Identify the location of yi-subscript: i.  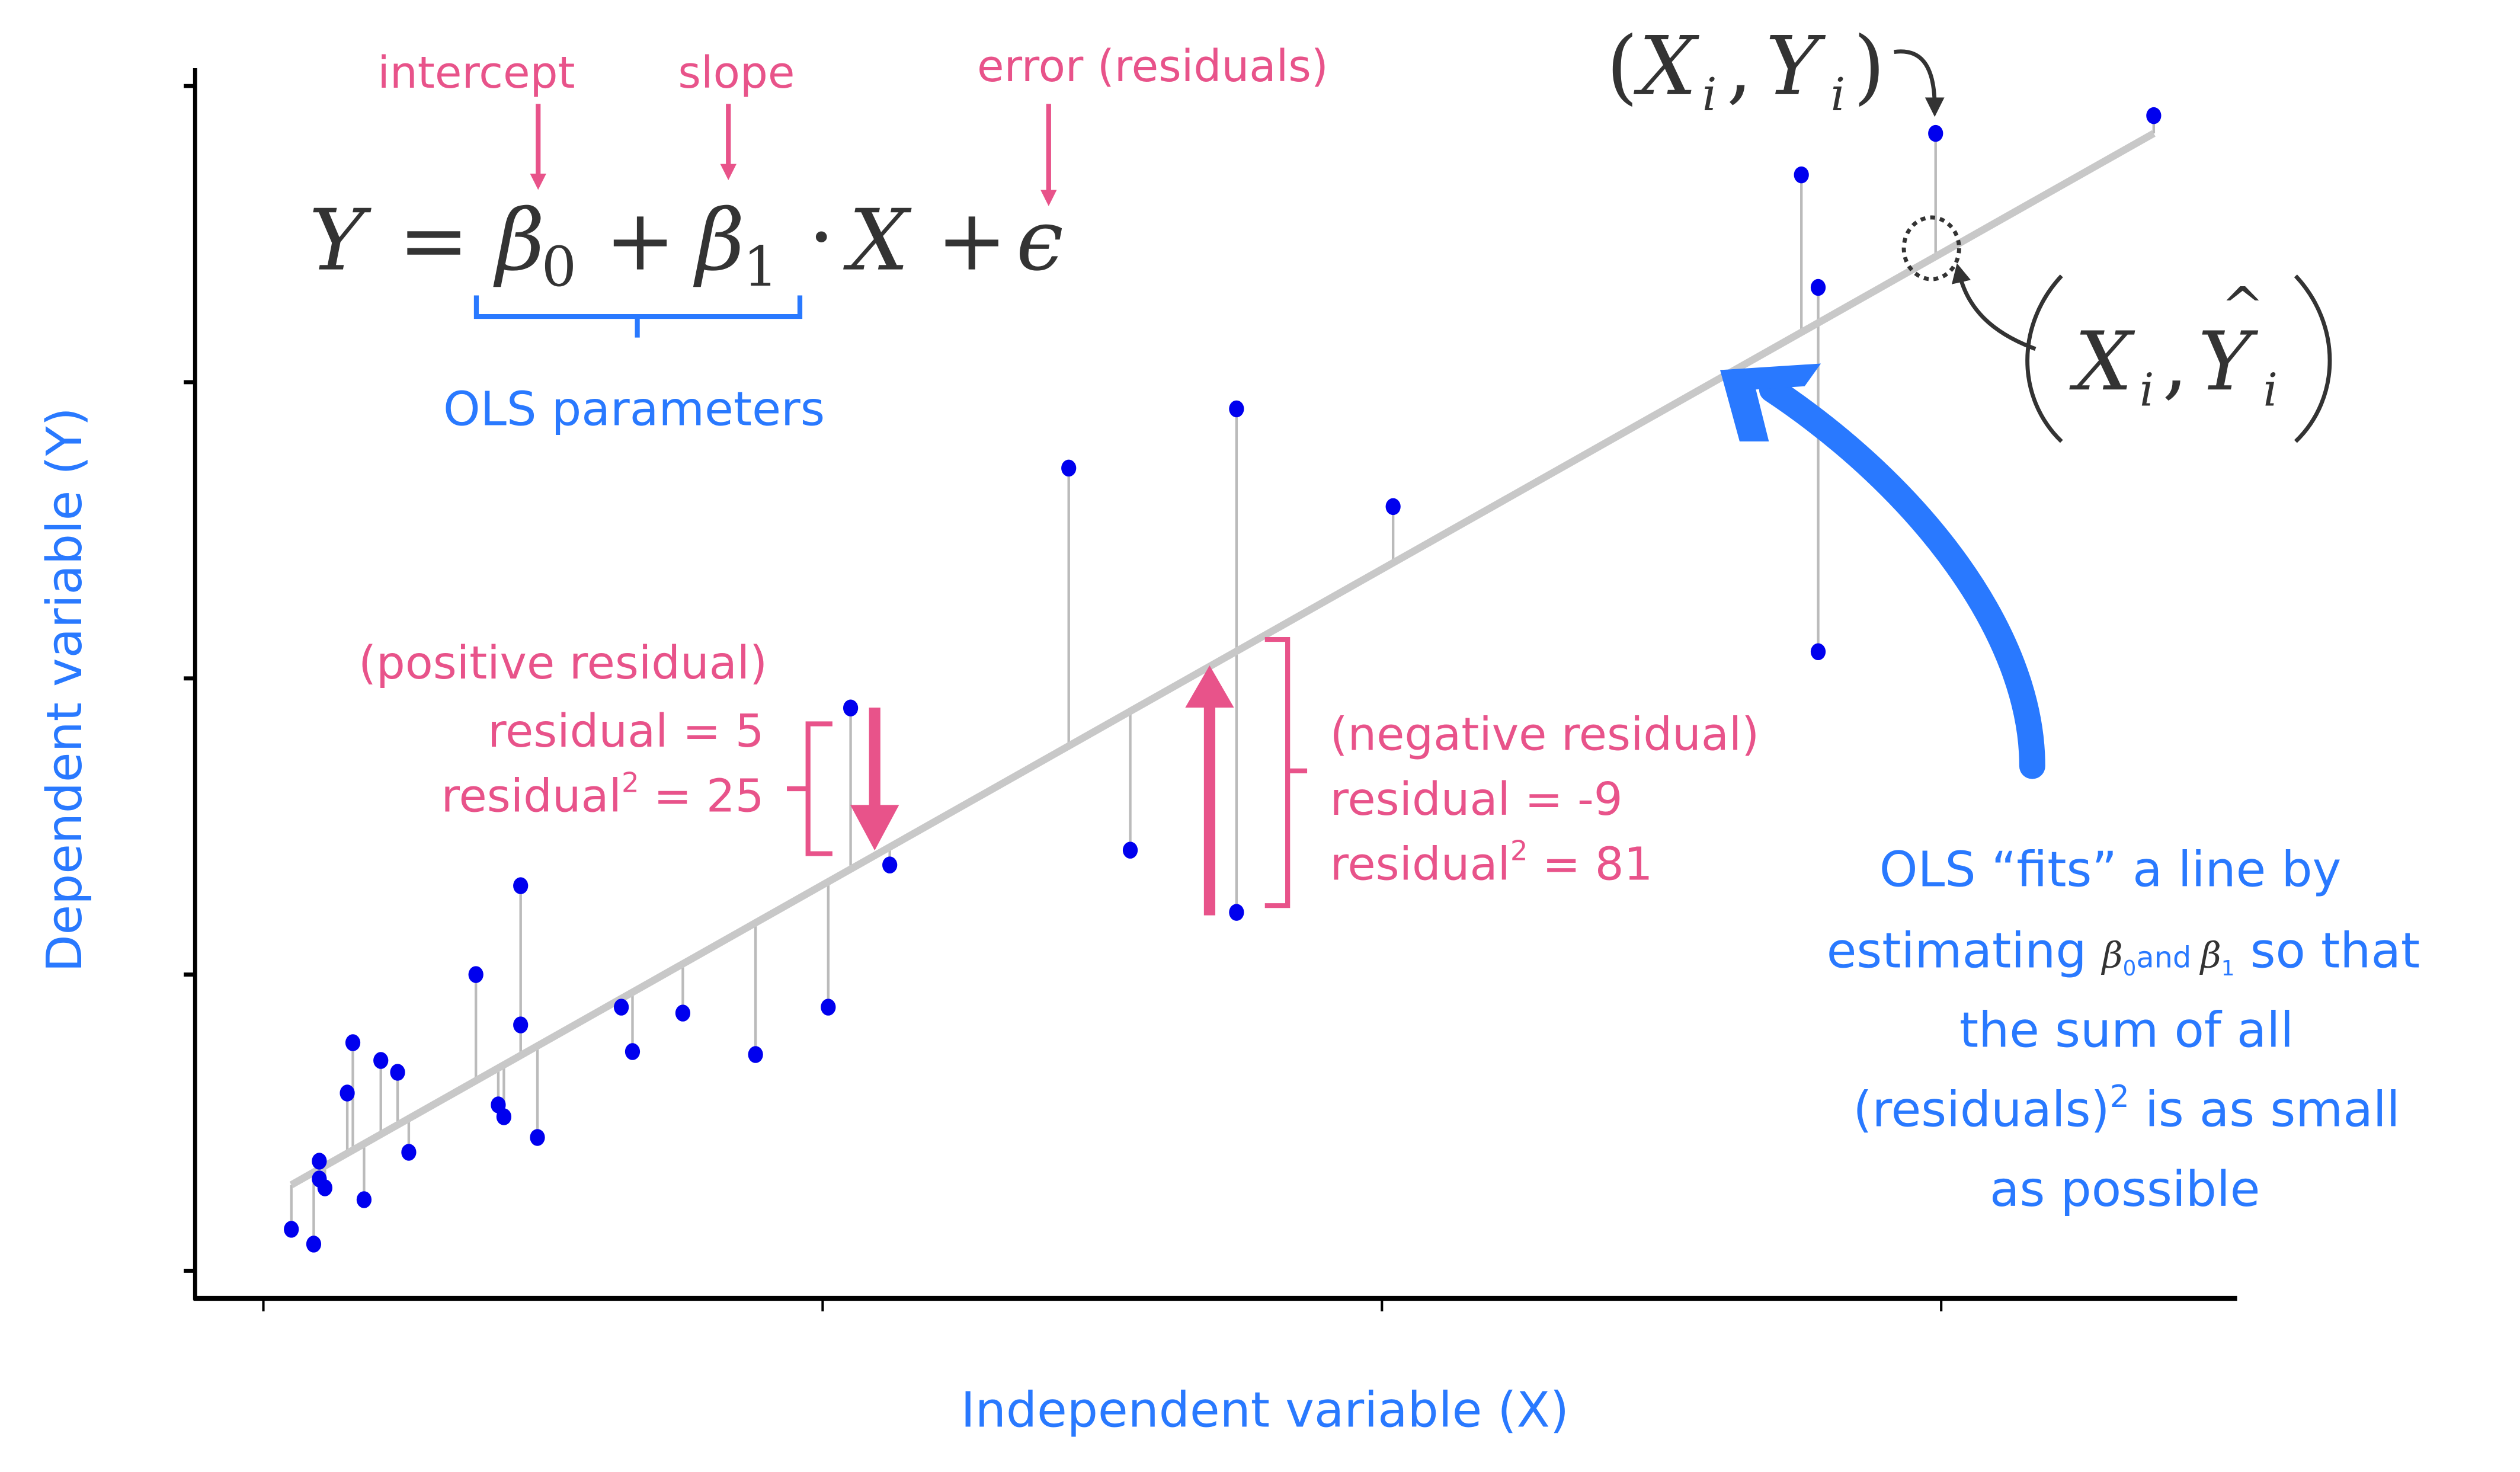
(1839, 95).